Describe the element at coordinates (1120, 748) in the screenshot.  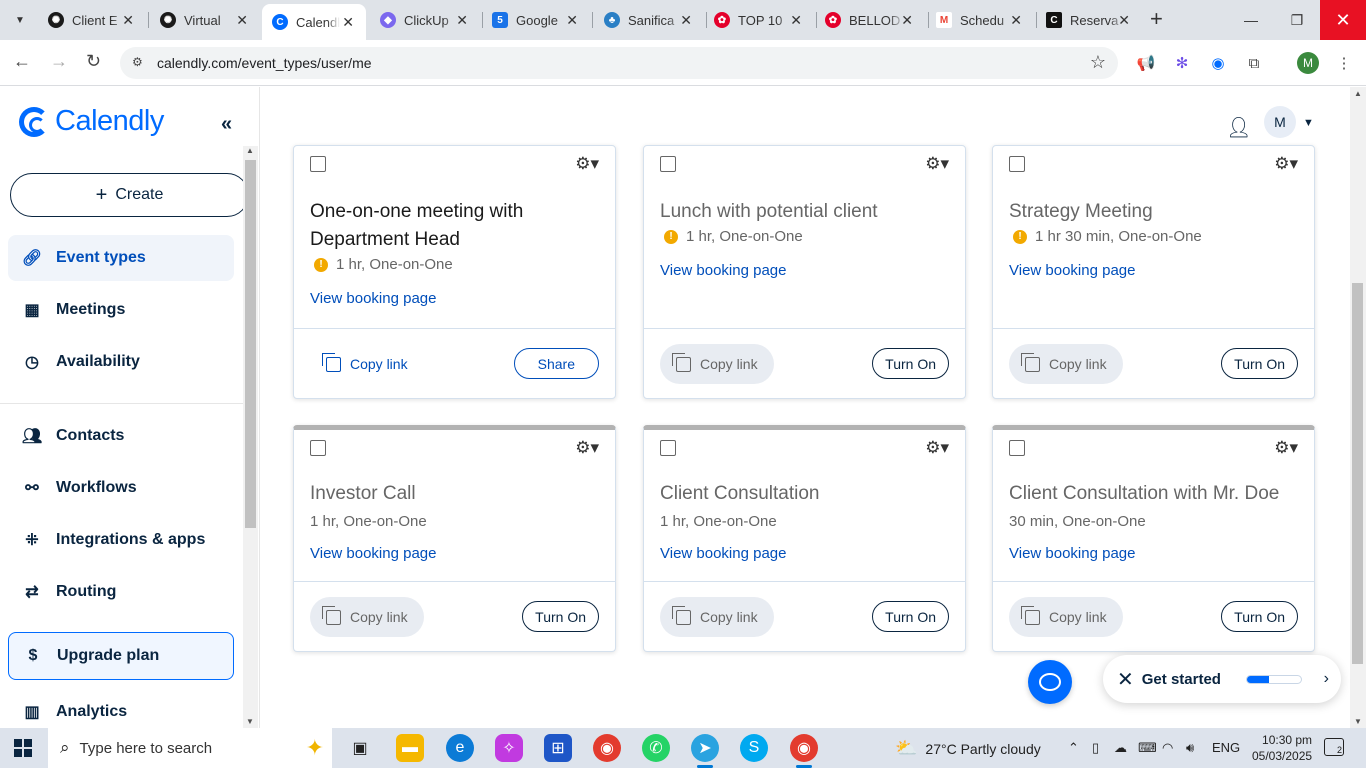
I see `cloud-icon: ☁` at that location.